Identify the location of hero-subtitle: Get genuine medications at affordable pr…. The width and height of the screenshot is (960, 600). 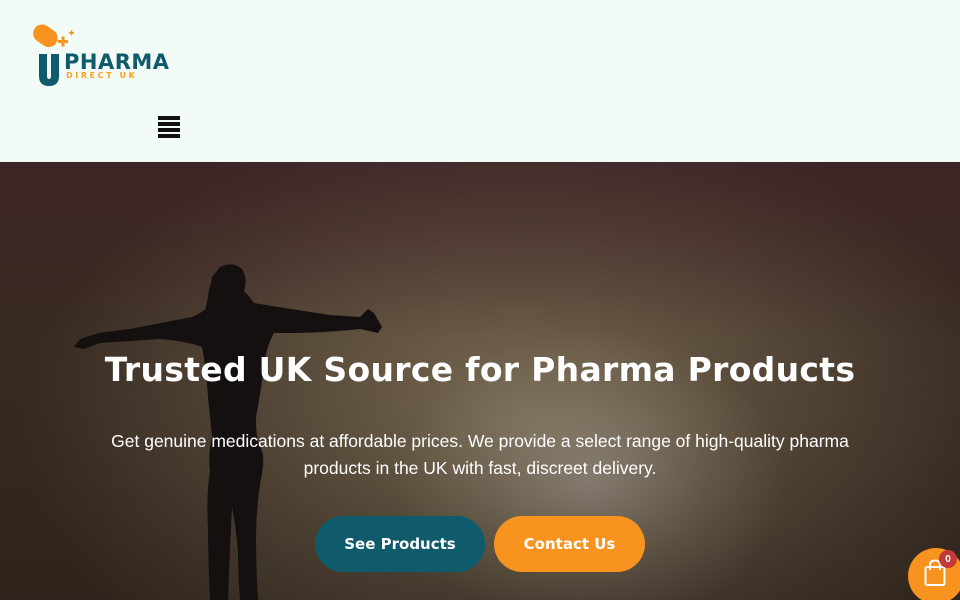
(480, 454).